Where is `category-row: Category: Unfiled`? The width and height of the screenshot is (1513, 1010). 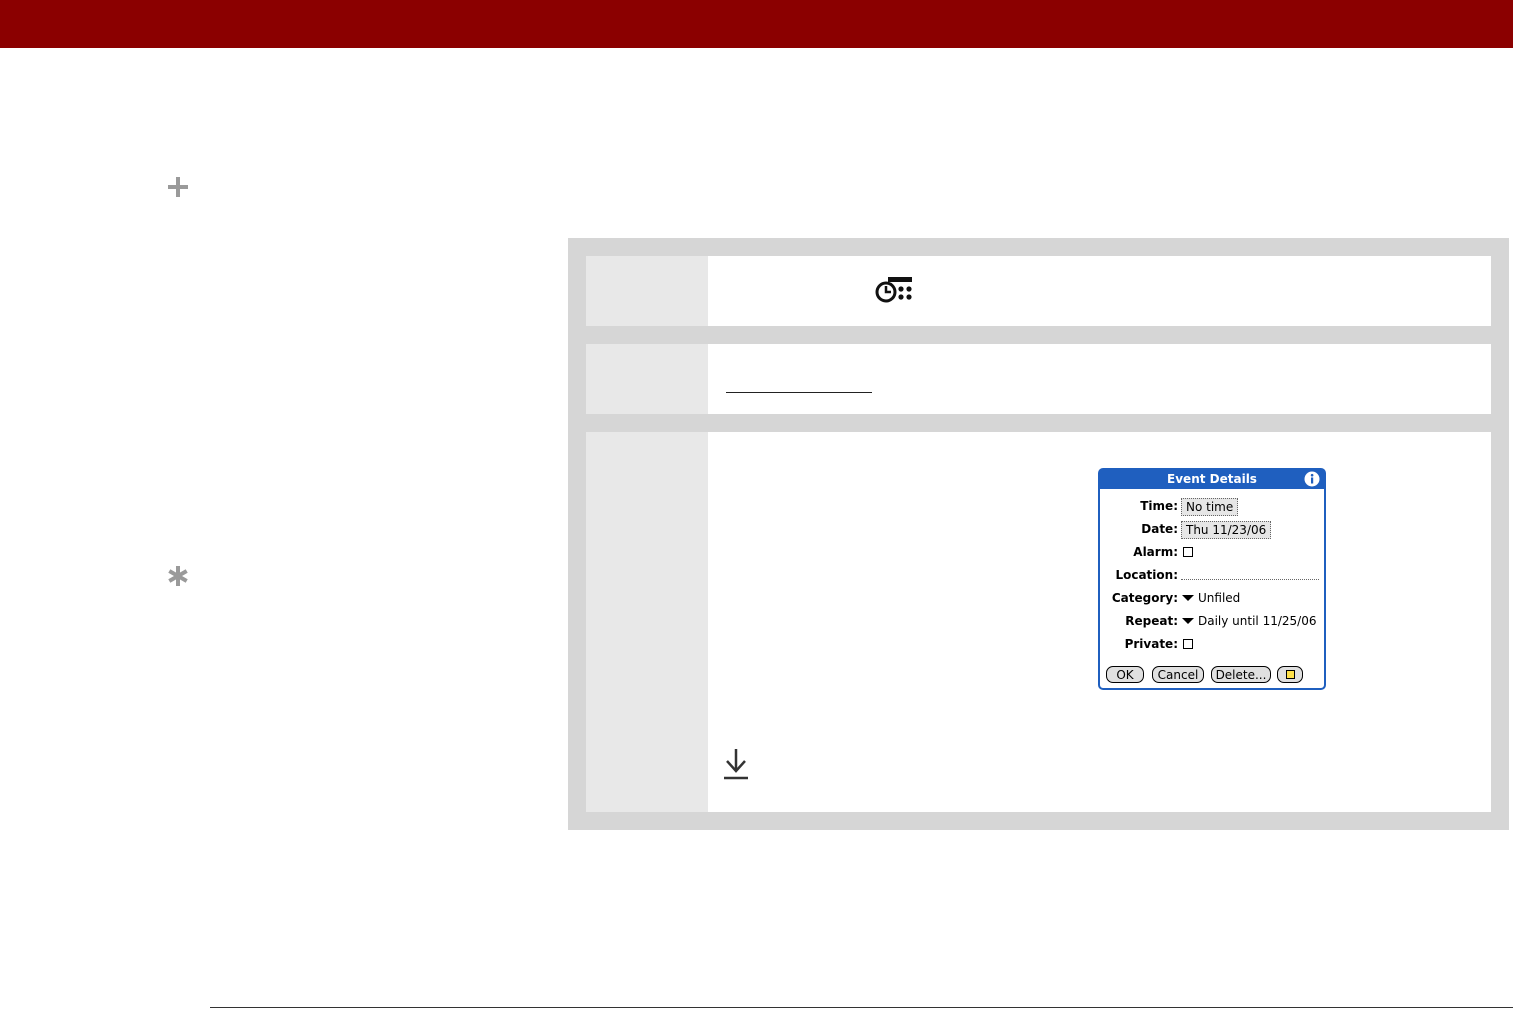
category-row: Category: Unfiled is located at coordinates (1212, 598).